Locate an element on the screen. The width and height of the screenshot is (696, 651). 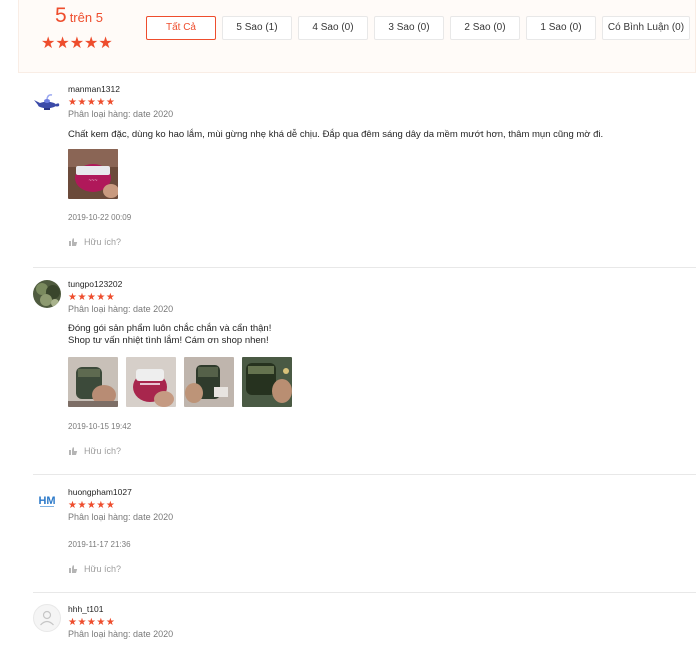
genie-lamp-icon is located at coordinates (47, 102).